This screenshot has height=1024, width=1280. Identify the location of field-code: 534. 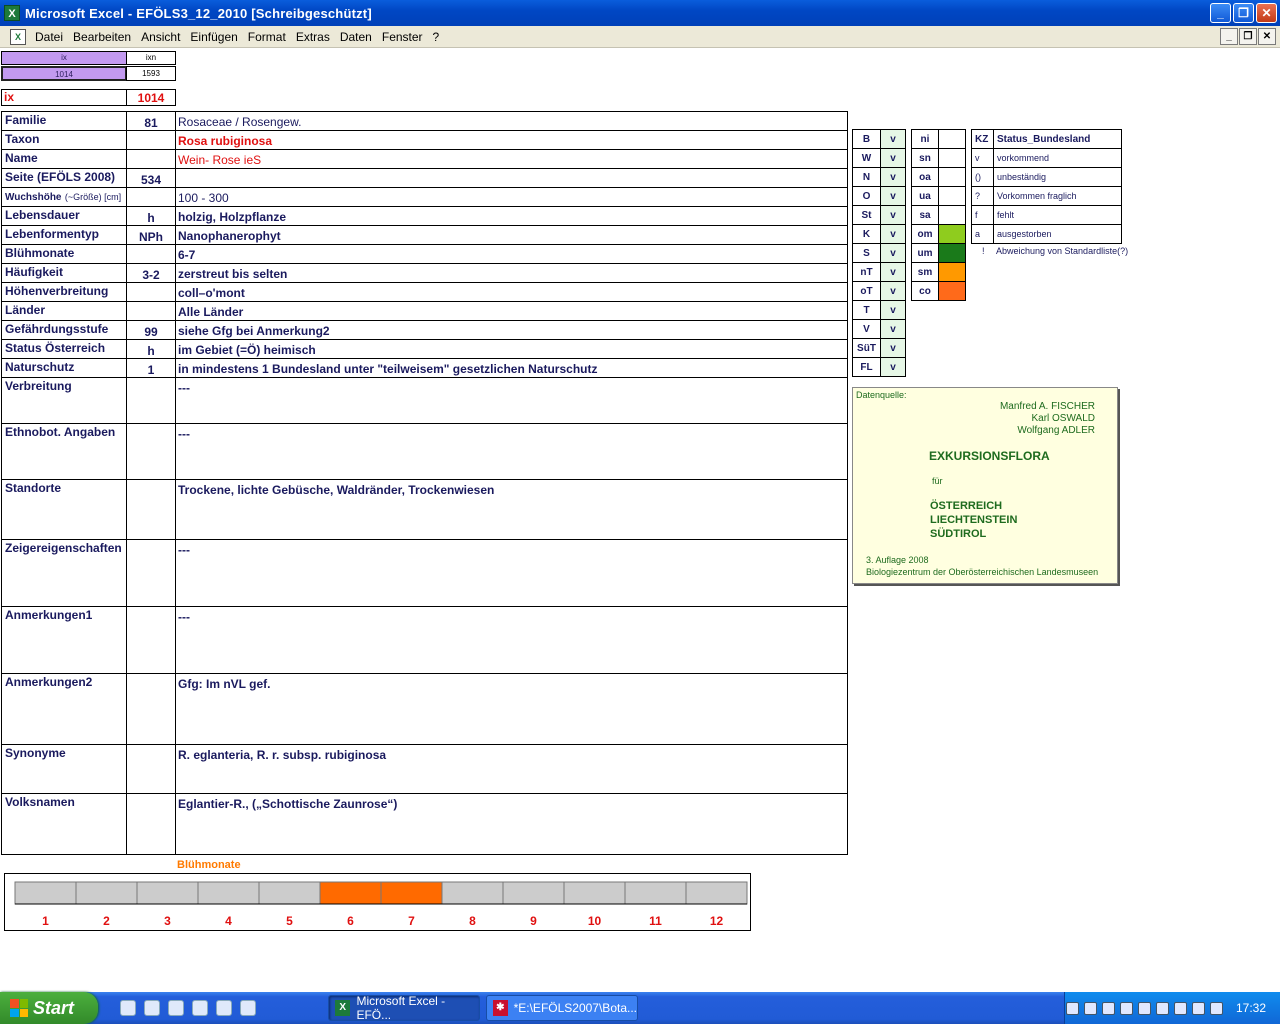
(151, 178).